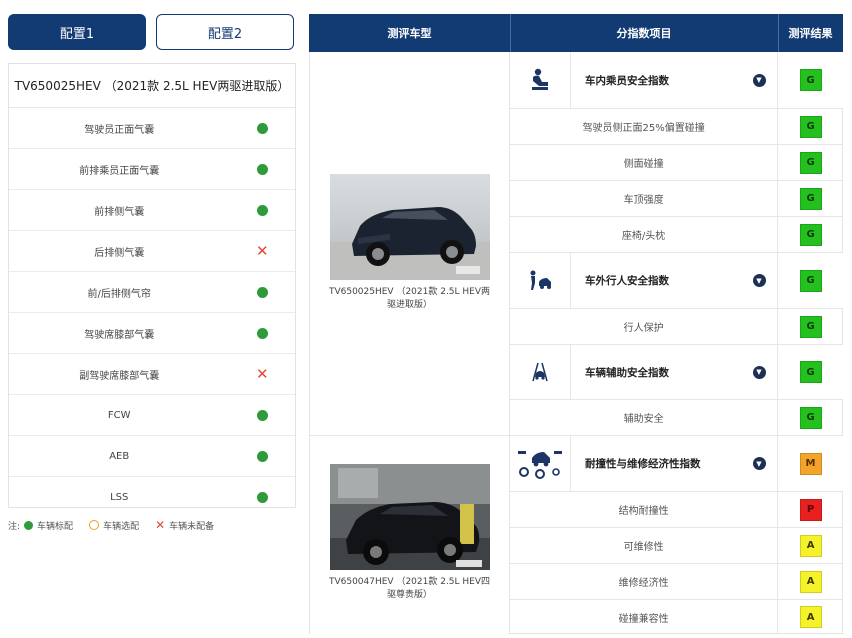 The image size is (852, 638). What do you see at coordinates (643, 547) in the screenshot?
I see `item-name: 可维修性` at bounding box center [643, 547].